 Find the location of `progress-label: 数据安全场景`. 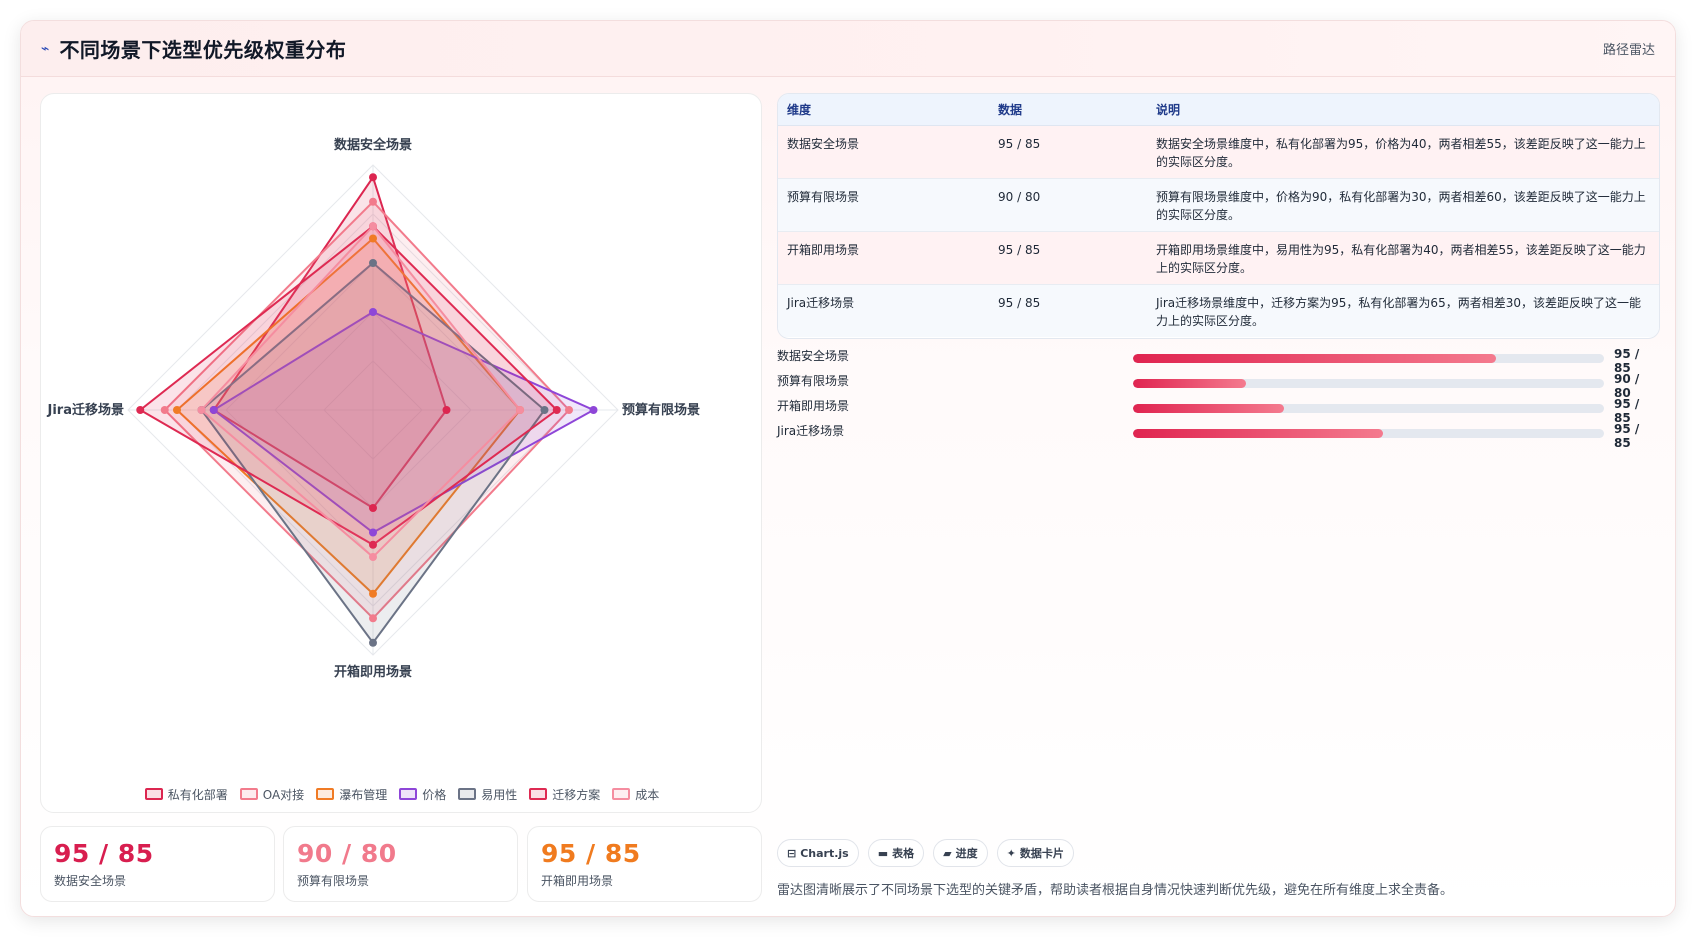

progress-label: 数据安全场景 is located at coordinates (813, 356).